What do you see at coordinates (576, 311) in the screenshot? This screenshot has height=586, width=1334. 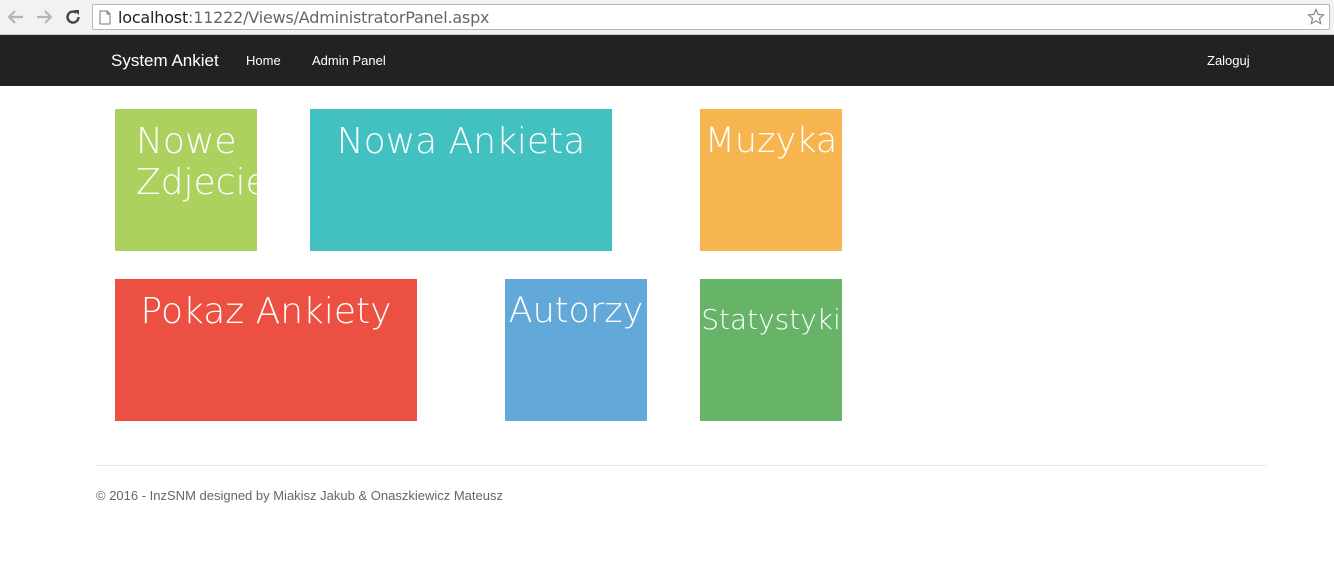 I see `tile-label: Autorzy` at bounding box center [576, 311].